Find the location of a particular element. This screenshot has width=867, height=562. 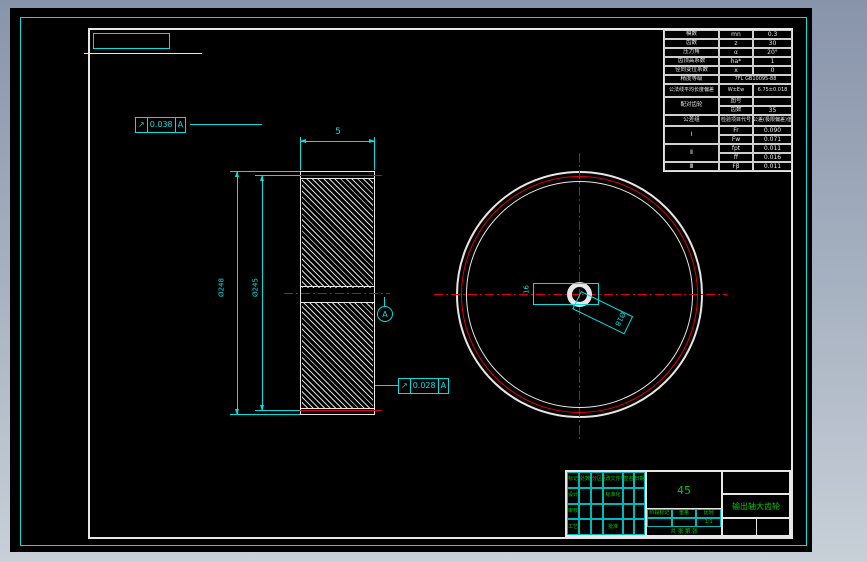

part-name: 输出轴大齿轮 is located at coordinates (756, 507).